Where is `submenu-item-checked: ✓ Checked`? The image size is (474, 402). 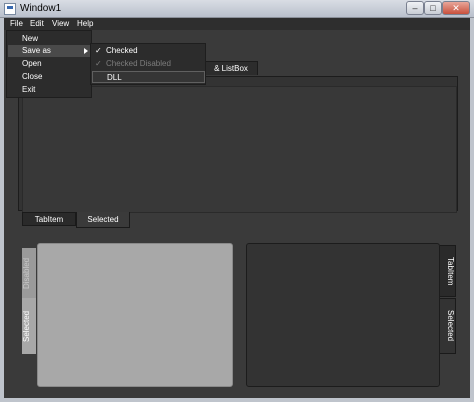 submenu-item-checked: ✓ Checked is located at coordinates (148, 51).